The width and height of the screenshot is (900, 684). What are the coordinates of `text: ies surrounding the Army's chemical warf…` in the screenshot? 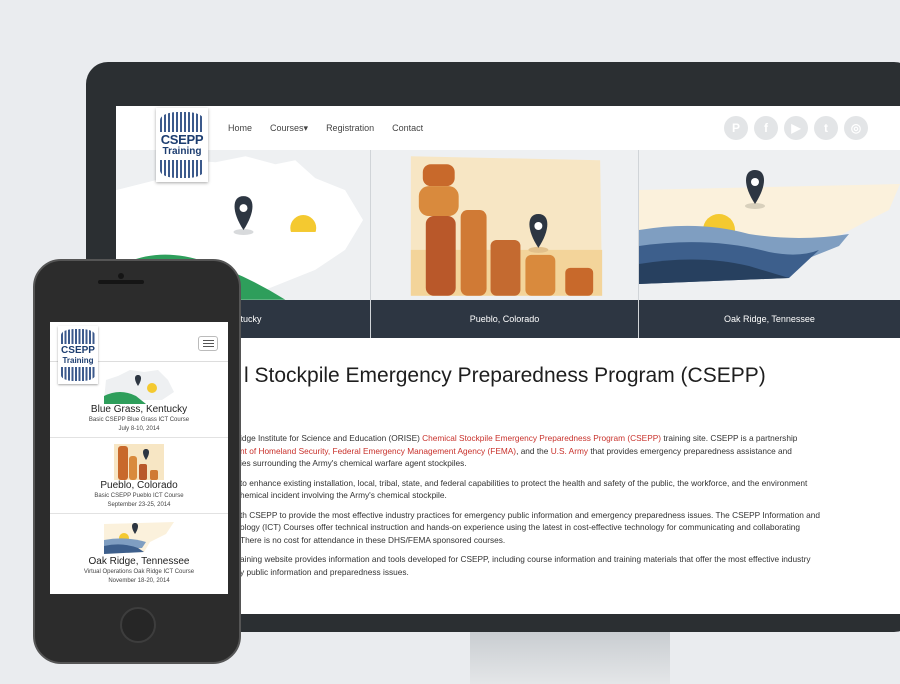 It's located at (353, 463).